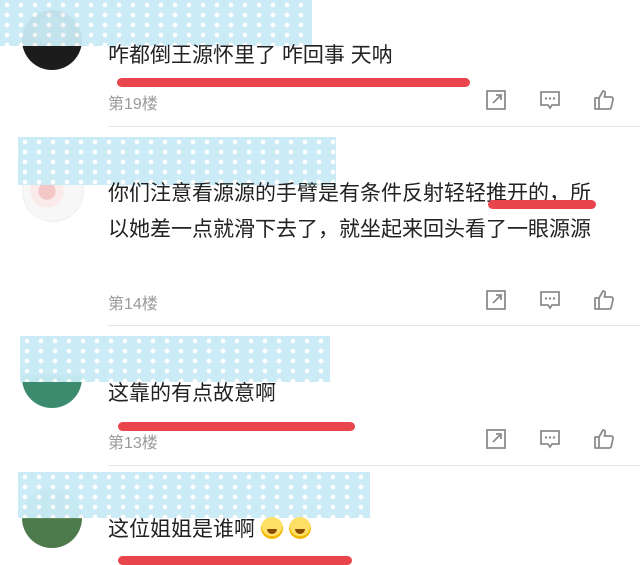  Describe the element at coordinates (133, 443) in the screenshot. I see `floor-label: 第13楼` at that location.